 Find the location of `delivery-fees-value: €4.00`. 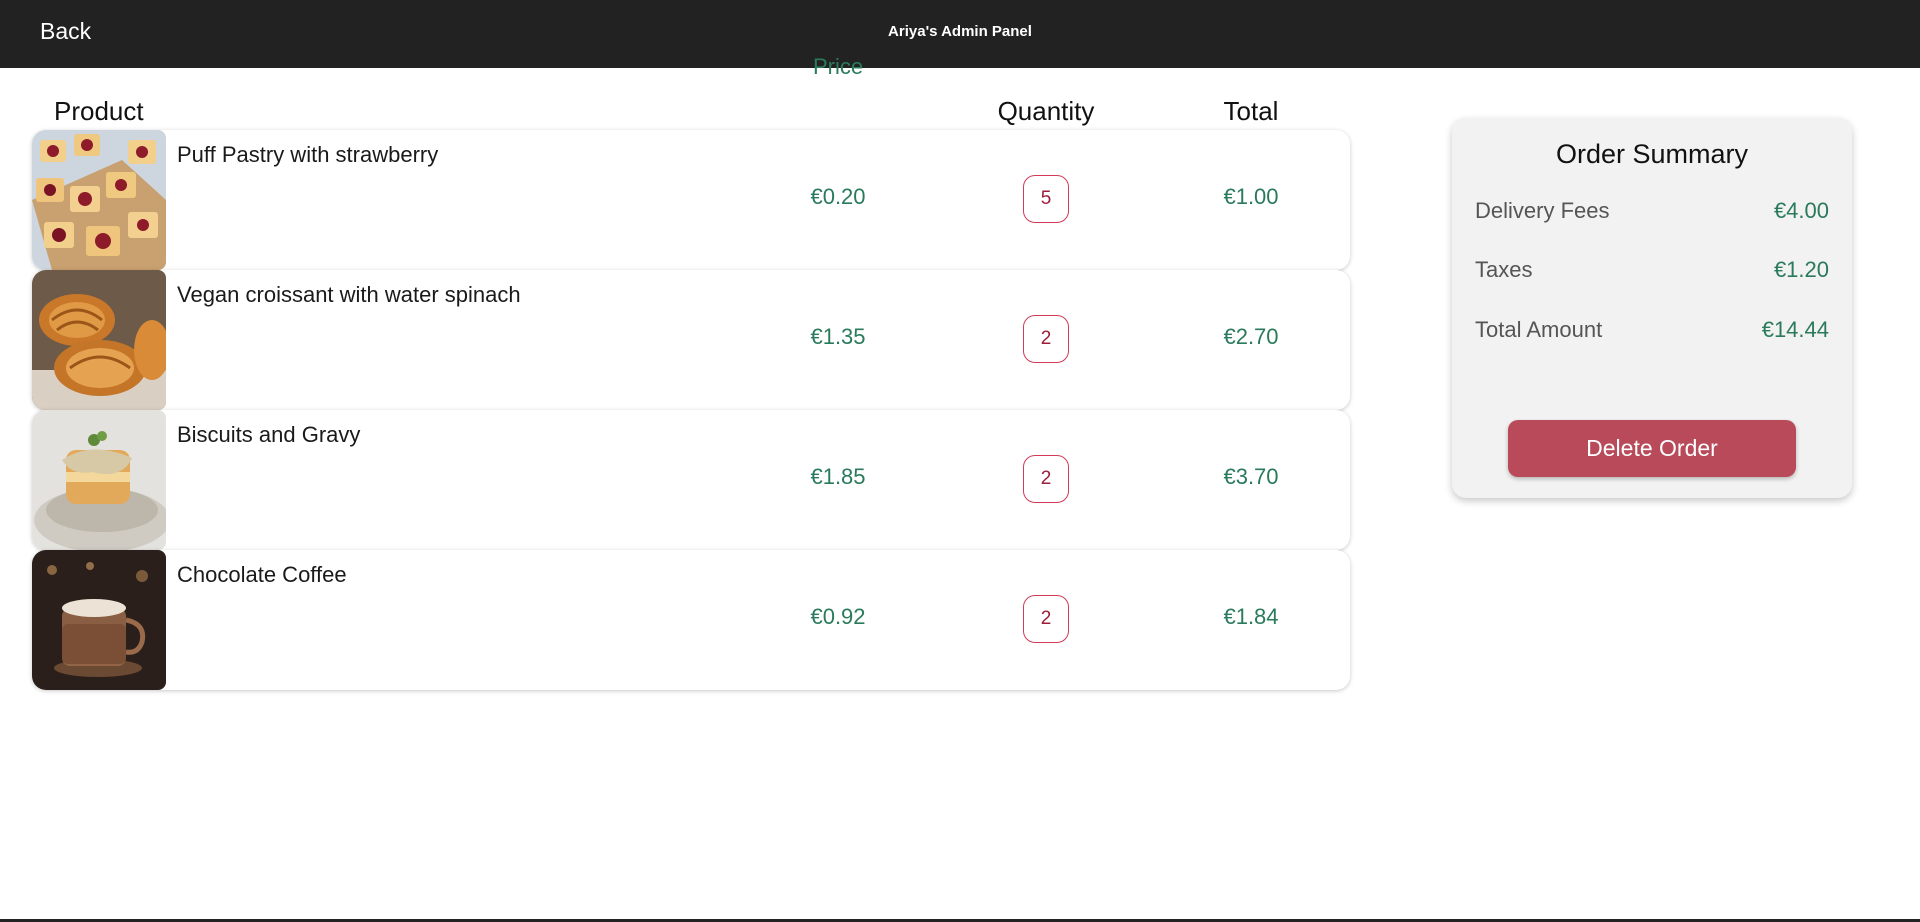

delivery-fees-value: €4.00 is located at coordinates (1801, 210).